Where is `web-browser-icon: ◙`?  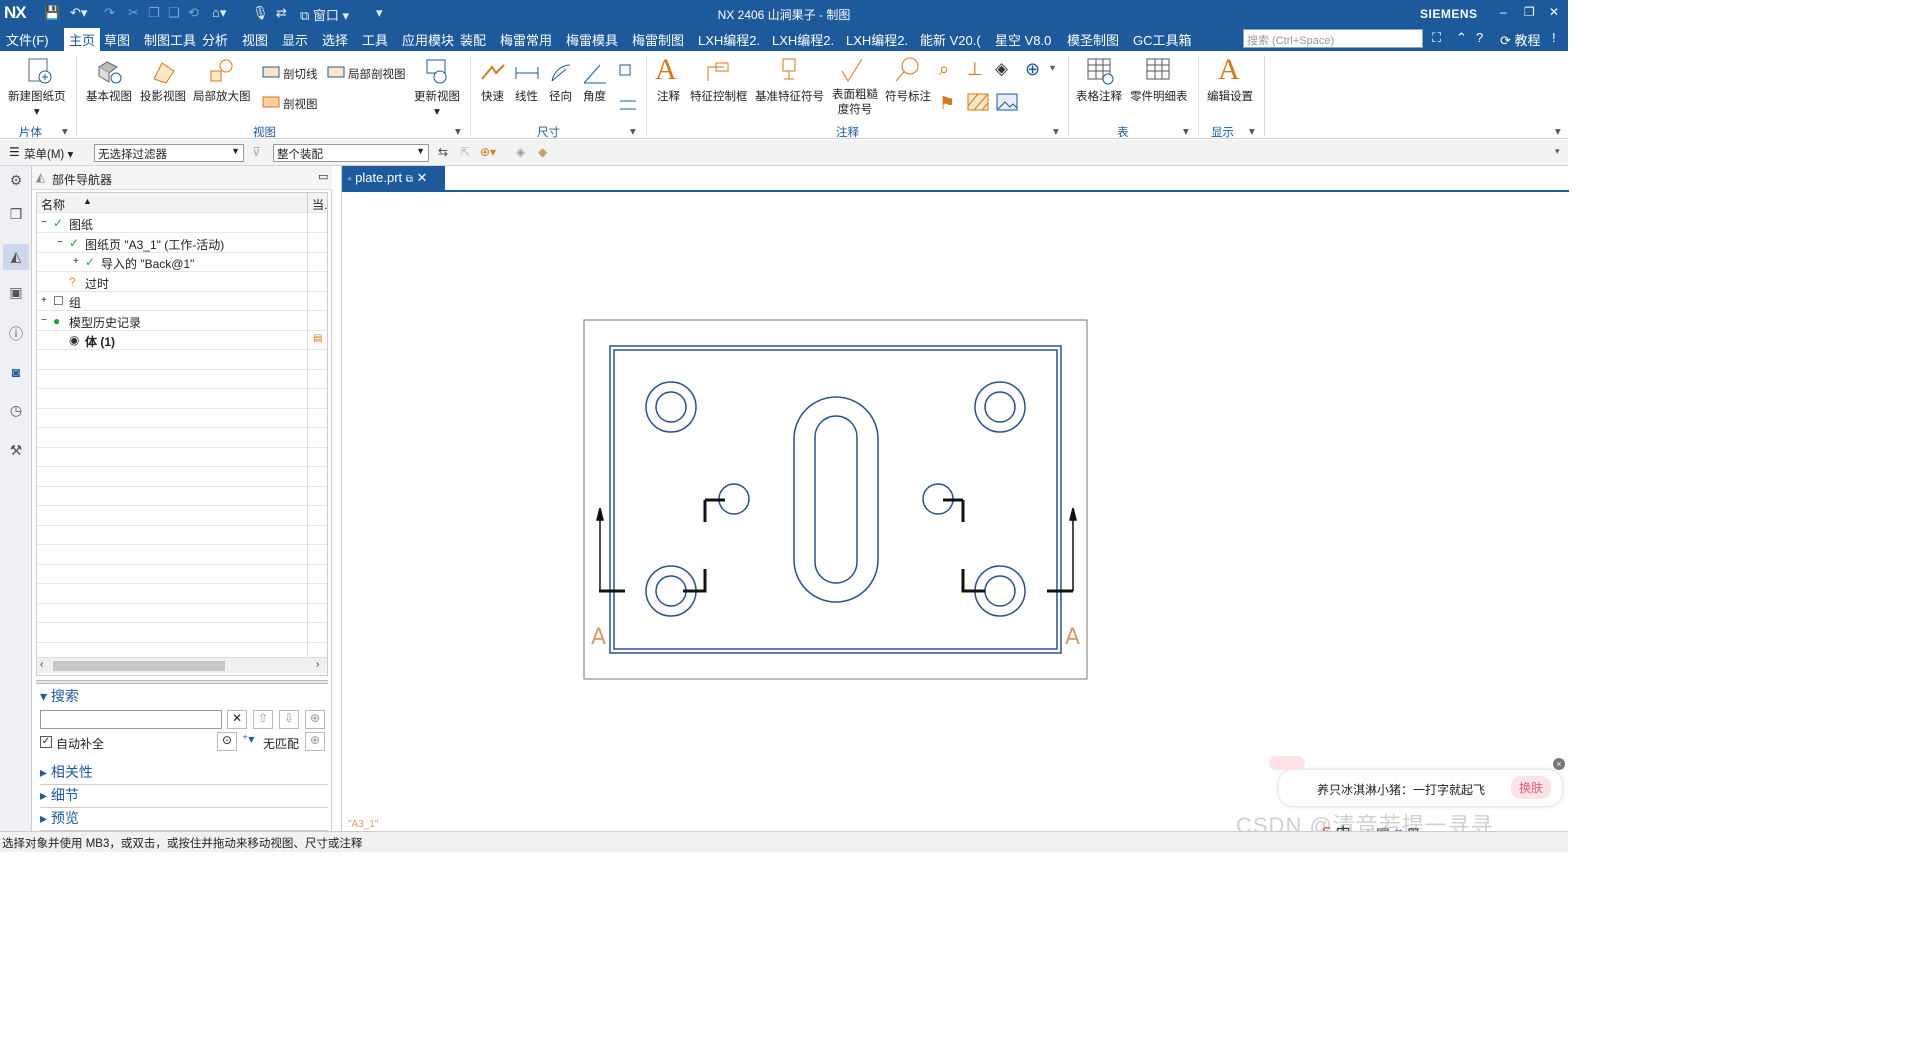
web-browser-icon: ◙ is located at coordinates (16, 373).